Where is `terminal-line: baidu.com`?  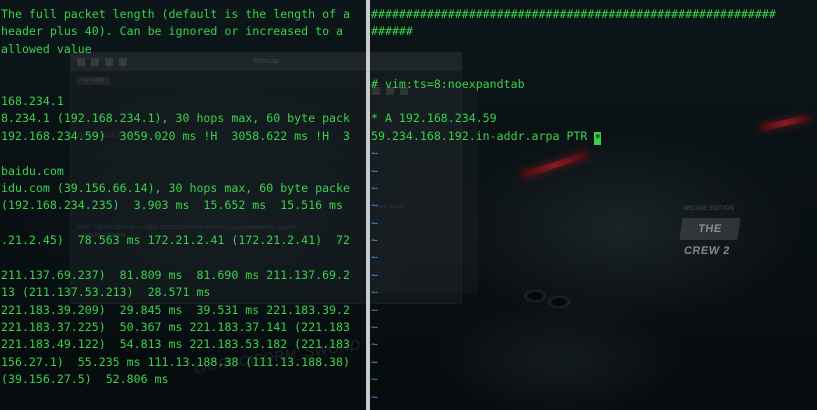
terminal-line: baidu.com is located at coordinates (32, 170).